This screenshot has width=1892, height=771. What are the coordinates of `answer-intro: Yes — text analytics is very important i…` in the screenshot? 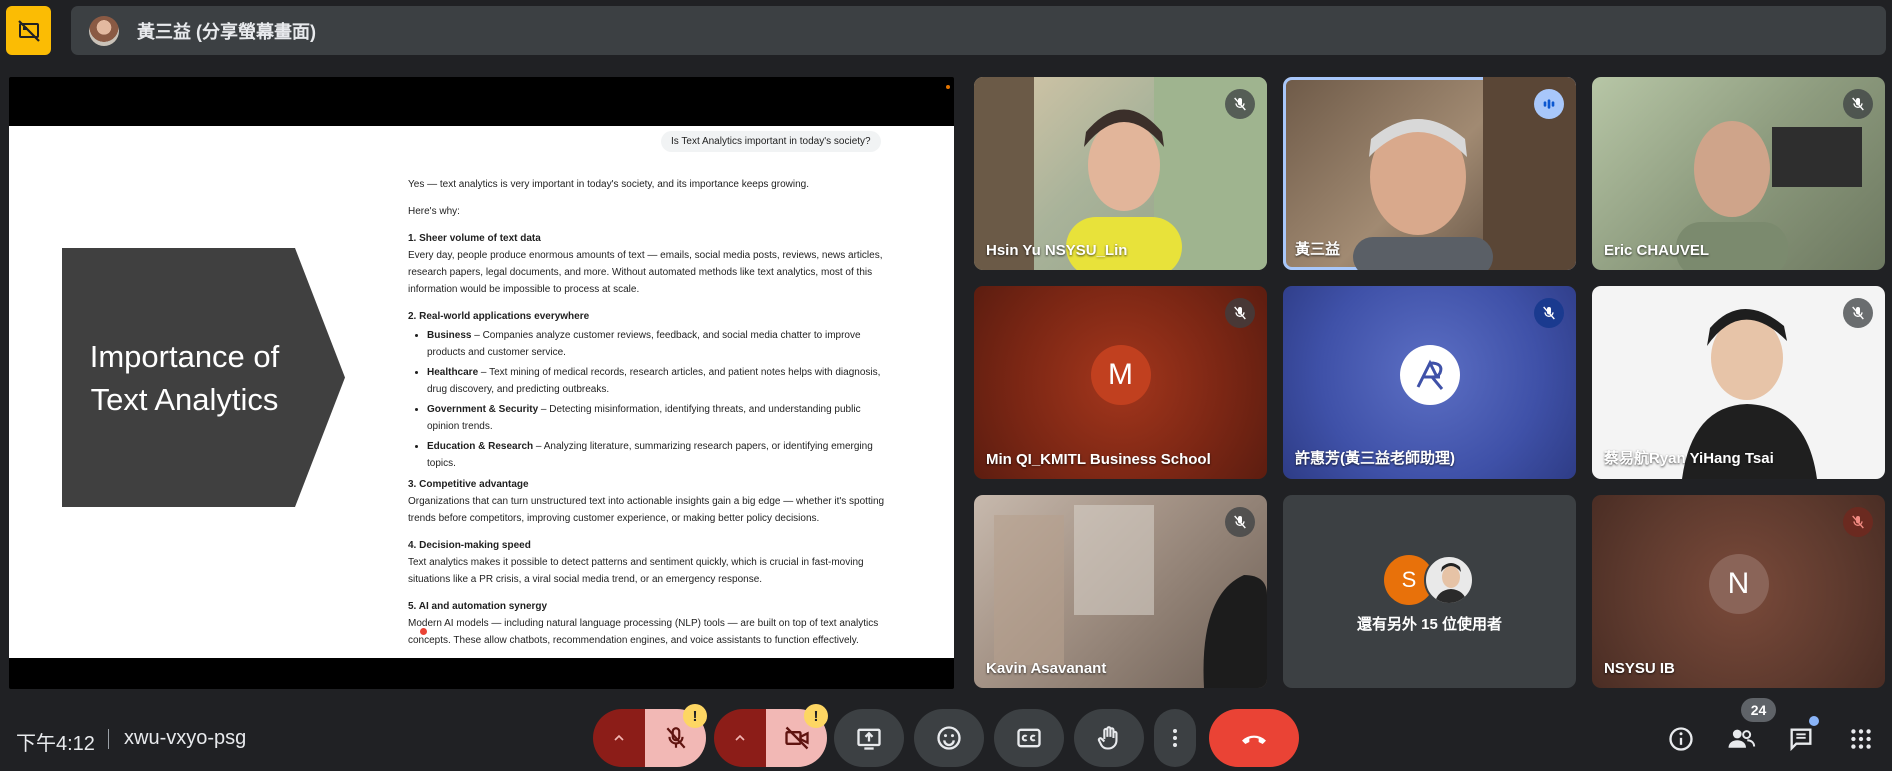 It's located at (608, 184).